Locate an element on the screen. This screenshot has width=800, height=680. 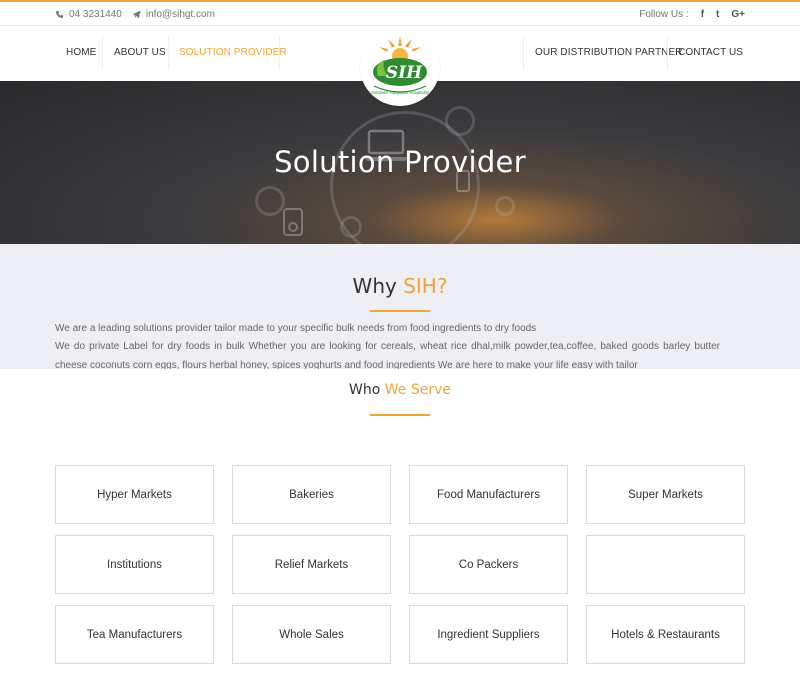
serve-card: Tea Manufacturers is located at coordinates (134, 634).